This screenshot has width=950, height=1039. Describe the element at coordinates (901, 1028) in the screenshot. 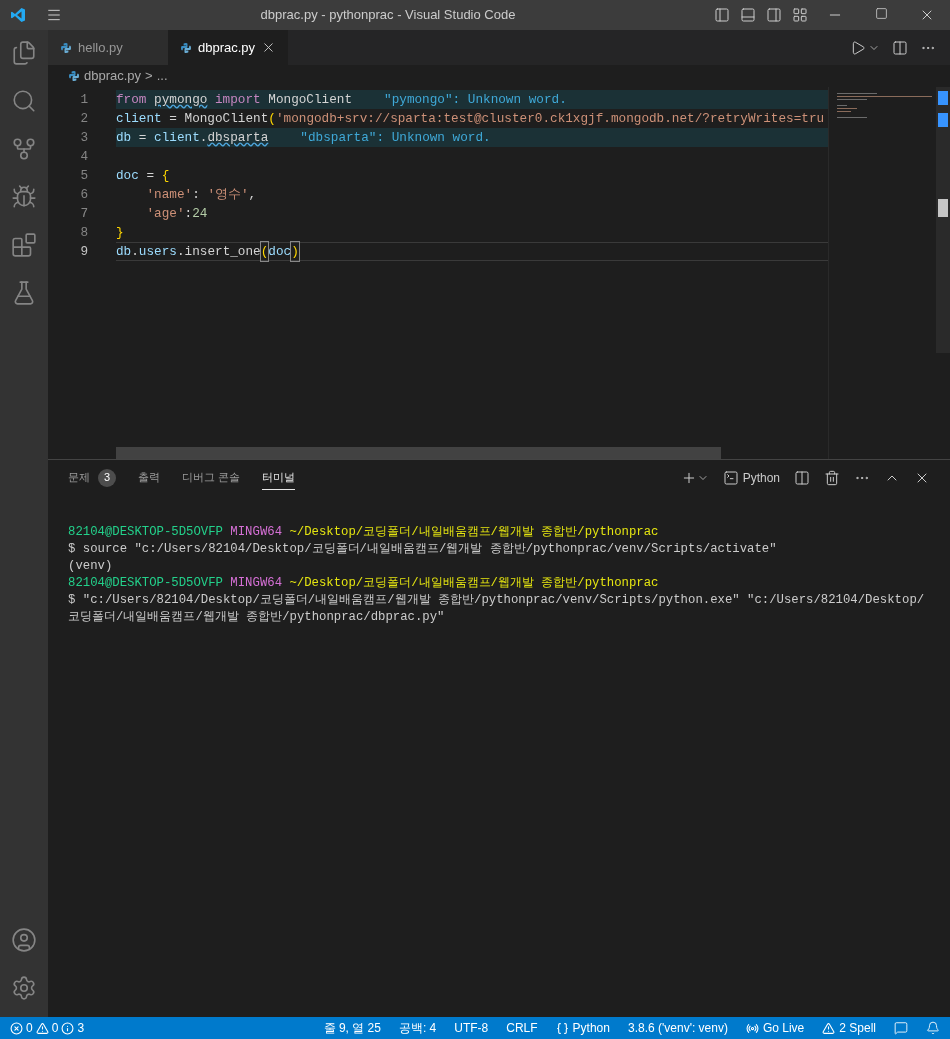

I see `feedback-icon` at that location.